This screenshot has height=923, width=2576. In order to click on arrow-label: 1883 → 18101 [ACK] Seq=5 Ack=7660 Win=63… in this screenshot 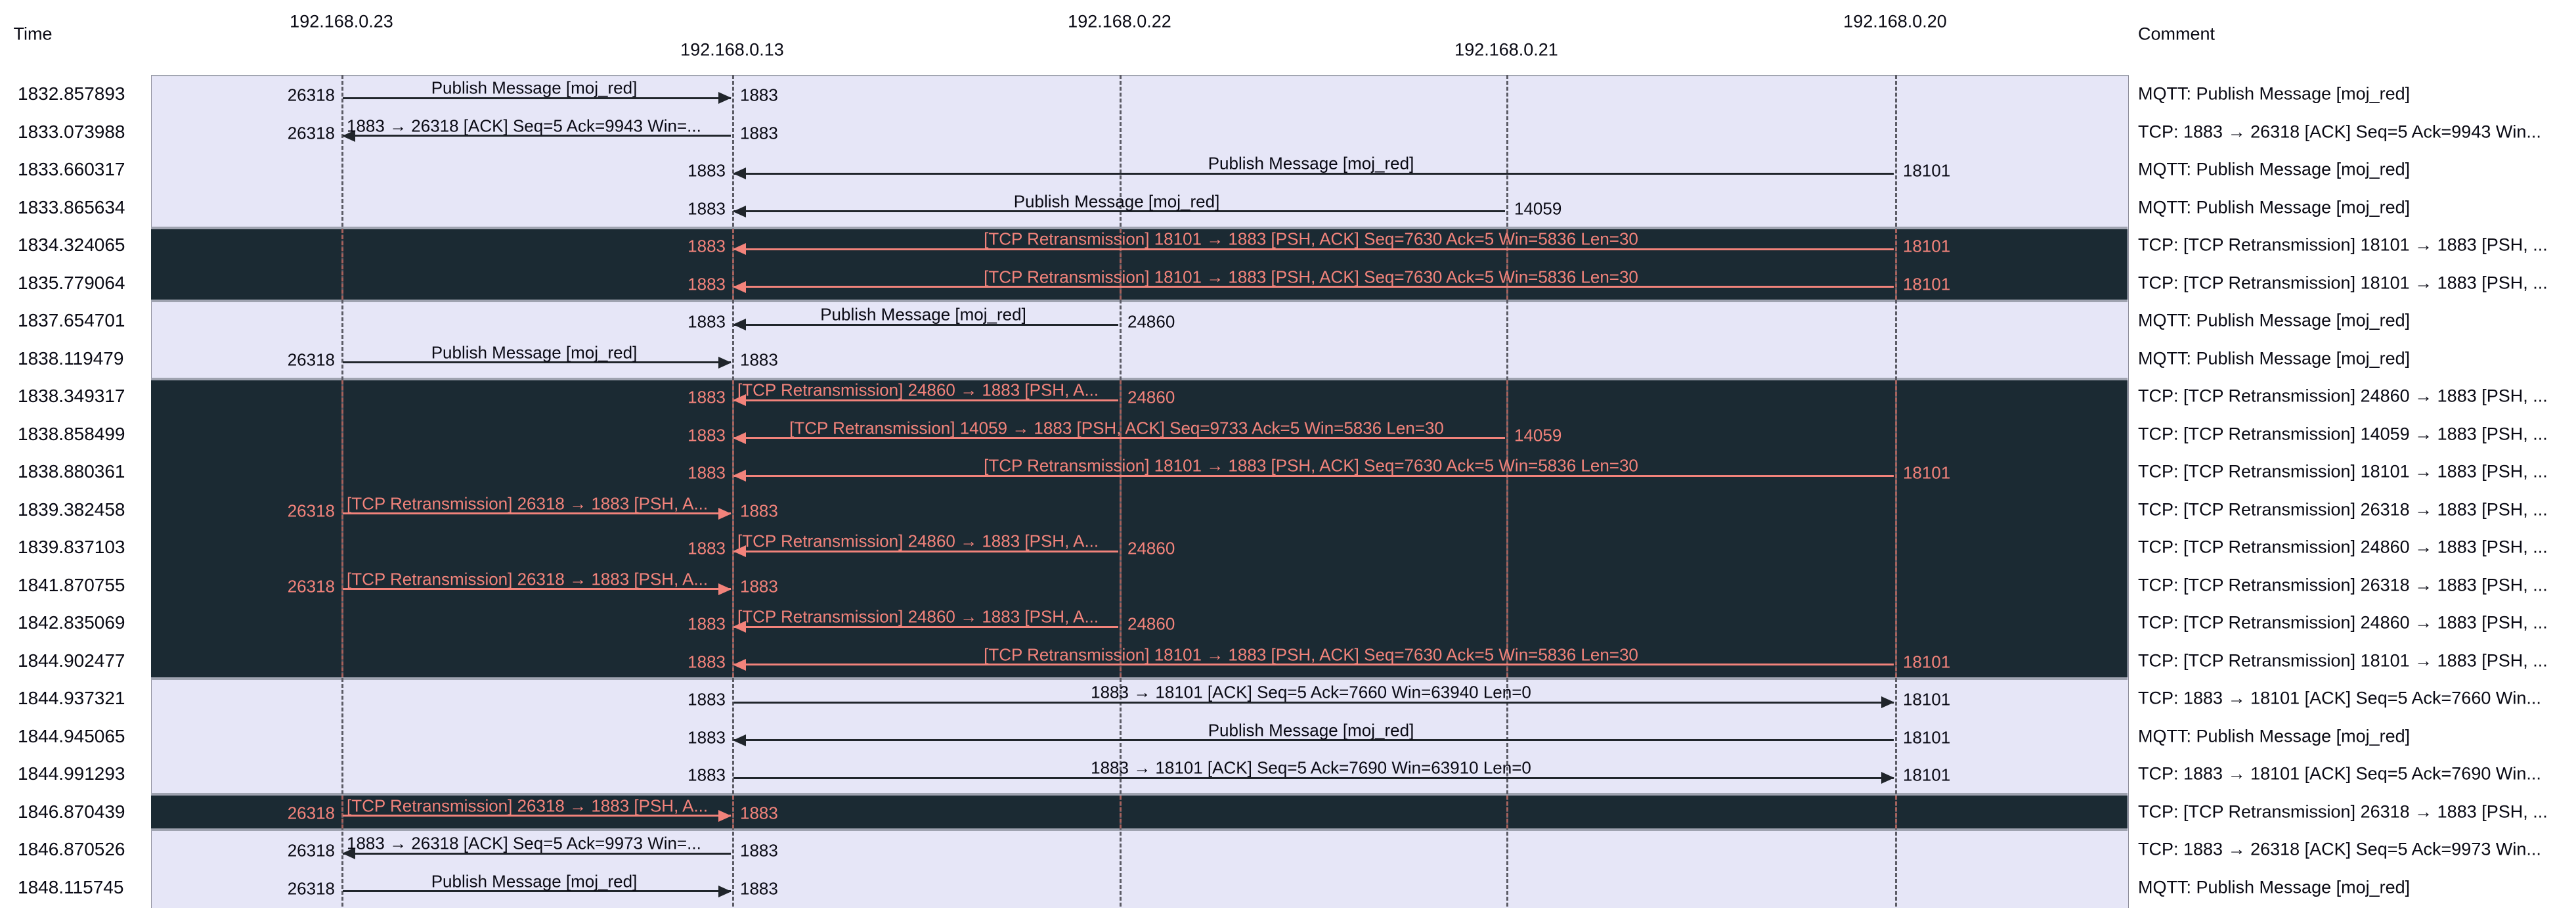, I will do `click(1311, 692)`.